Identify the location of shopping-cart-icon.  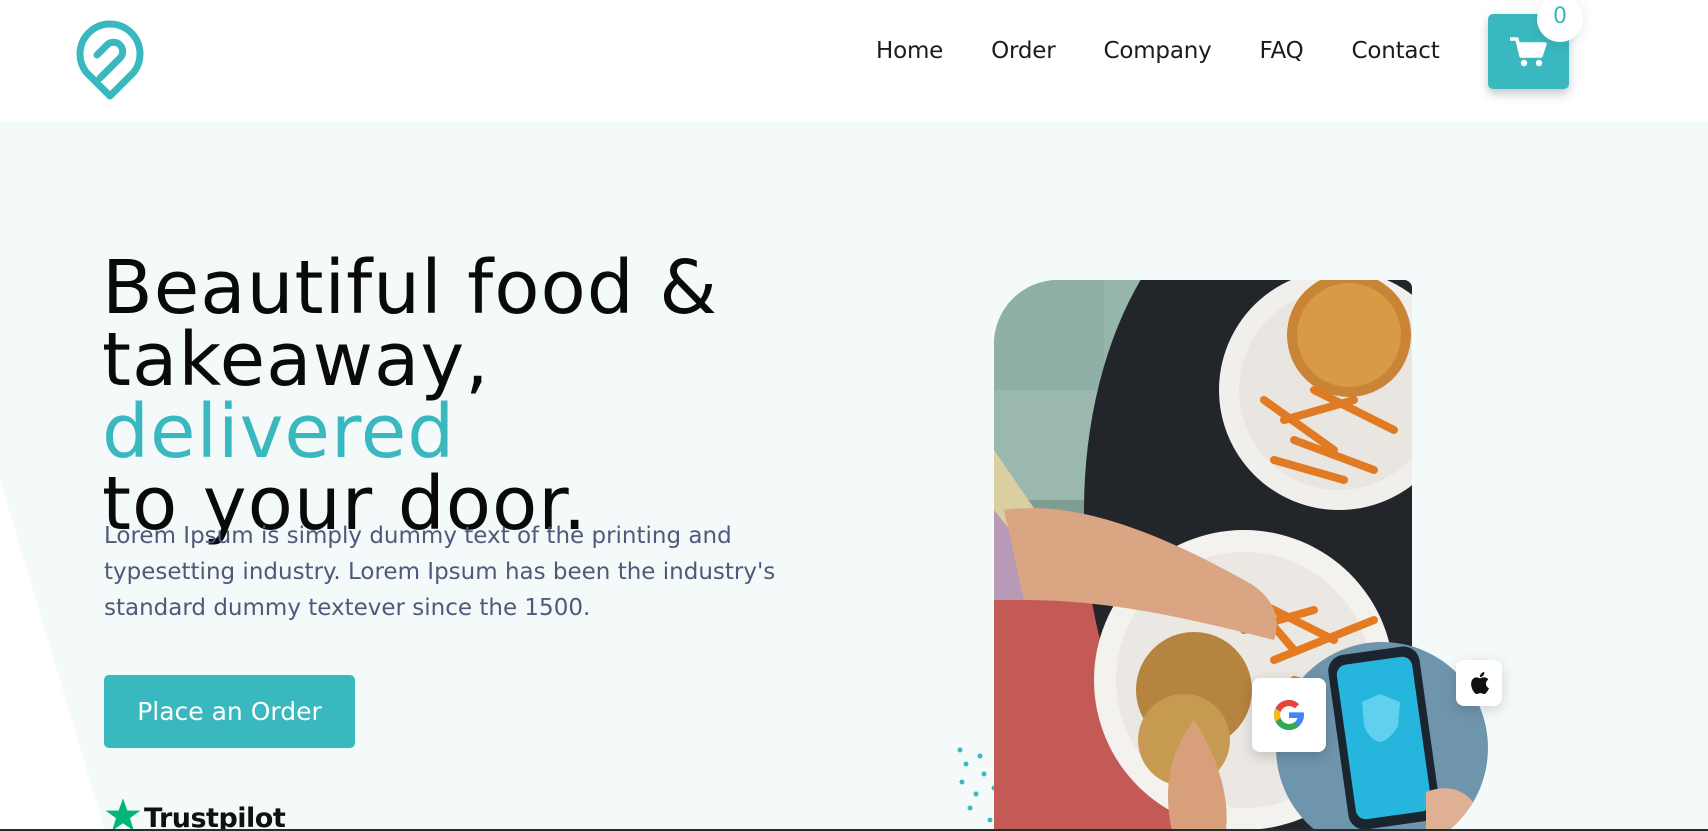
(1528, 51).